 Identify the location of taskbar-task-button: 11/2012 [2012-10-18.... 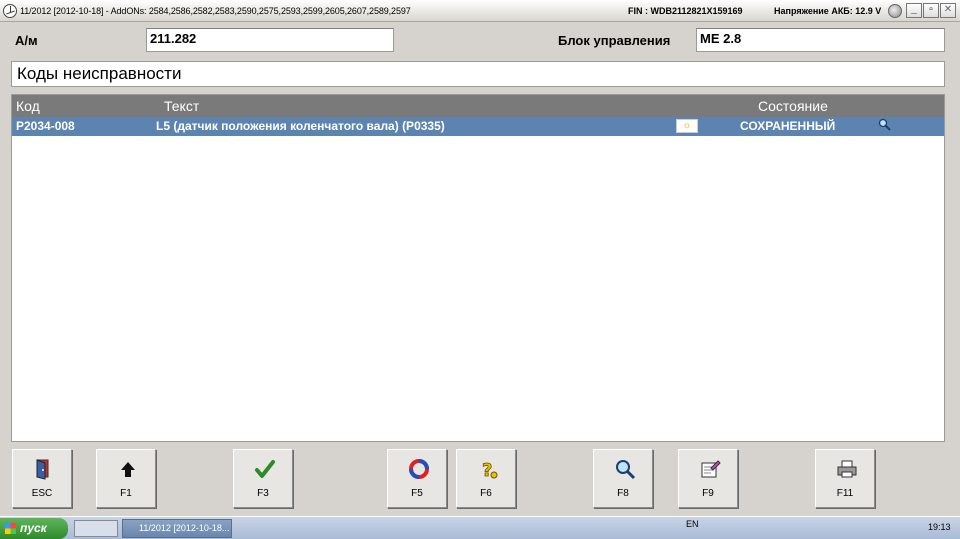
(177, 528).